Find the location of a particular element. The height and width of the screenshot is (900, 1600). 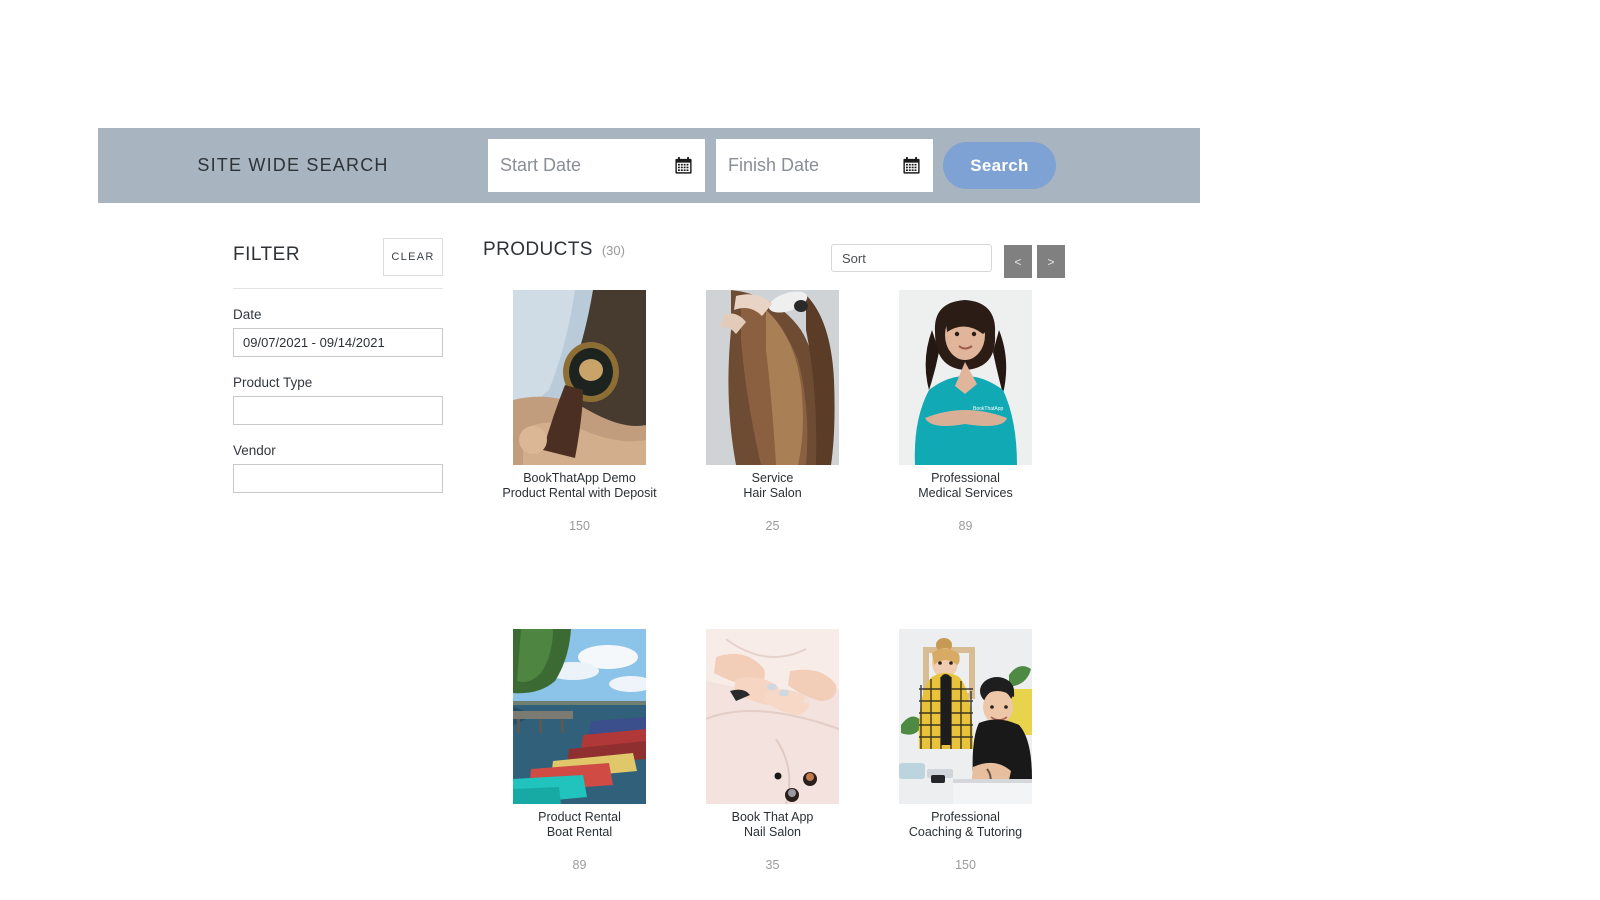

product-name: Boat Rental is located at coordinates (579, 832).